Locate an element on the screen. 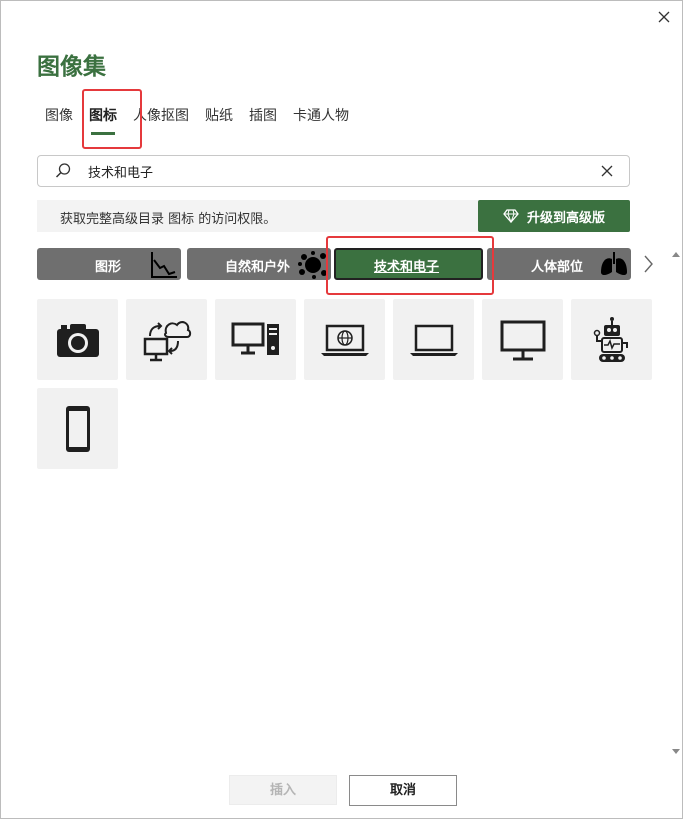  icon-tile-monitor is located at coordinates (522, 339).